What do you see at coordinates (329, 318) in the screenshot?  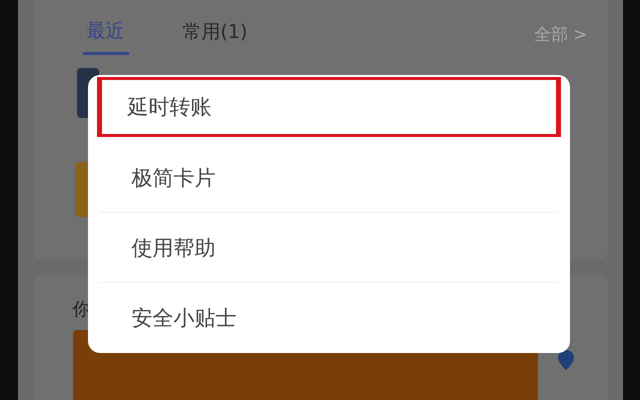 I see `menu-item: 安全小贴士` at bounding box center [329, 318].